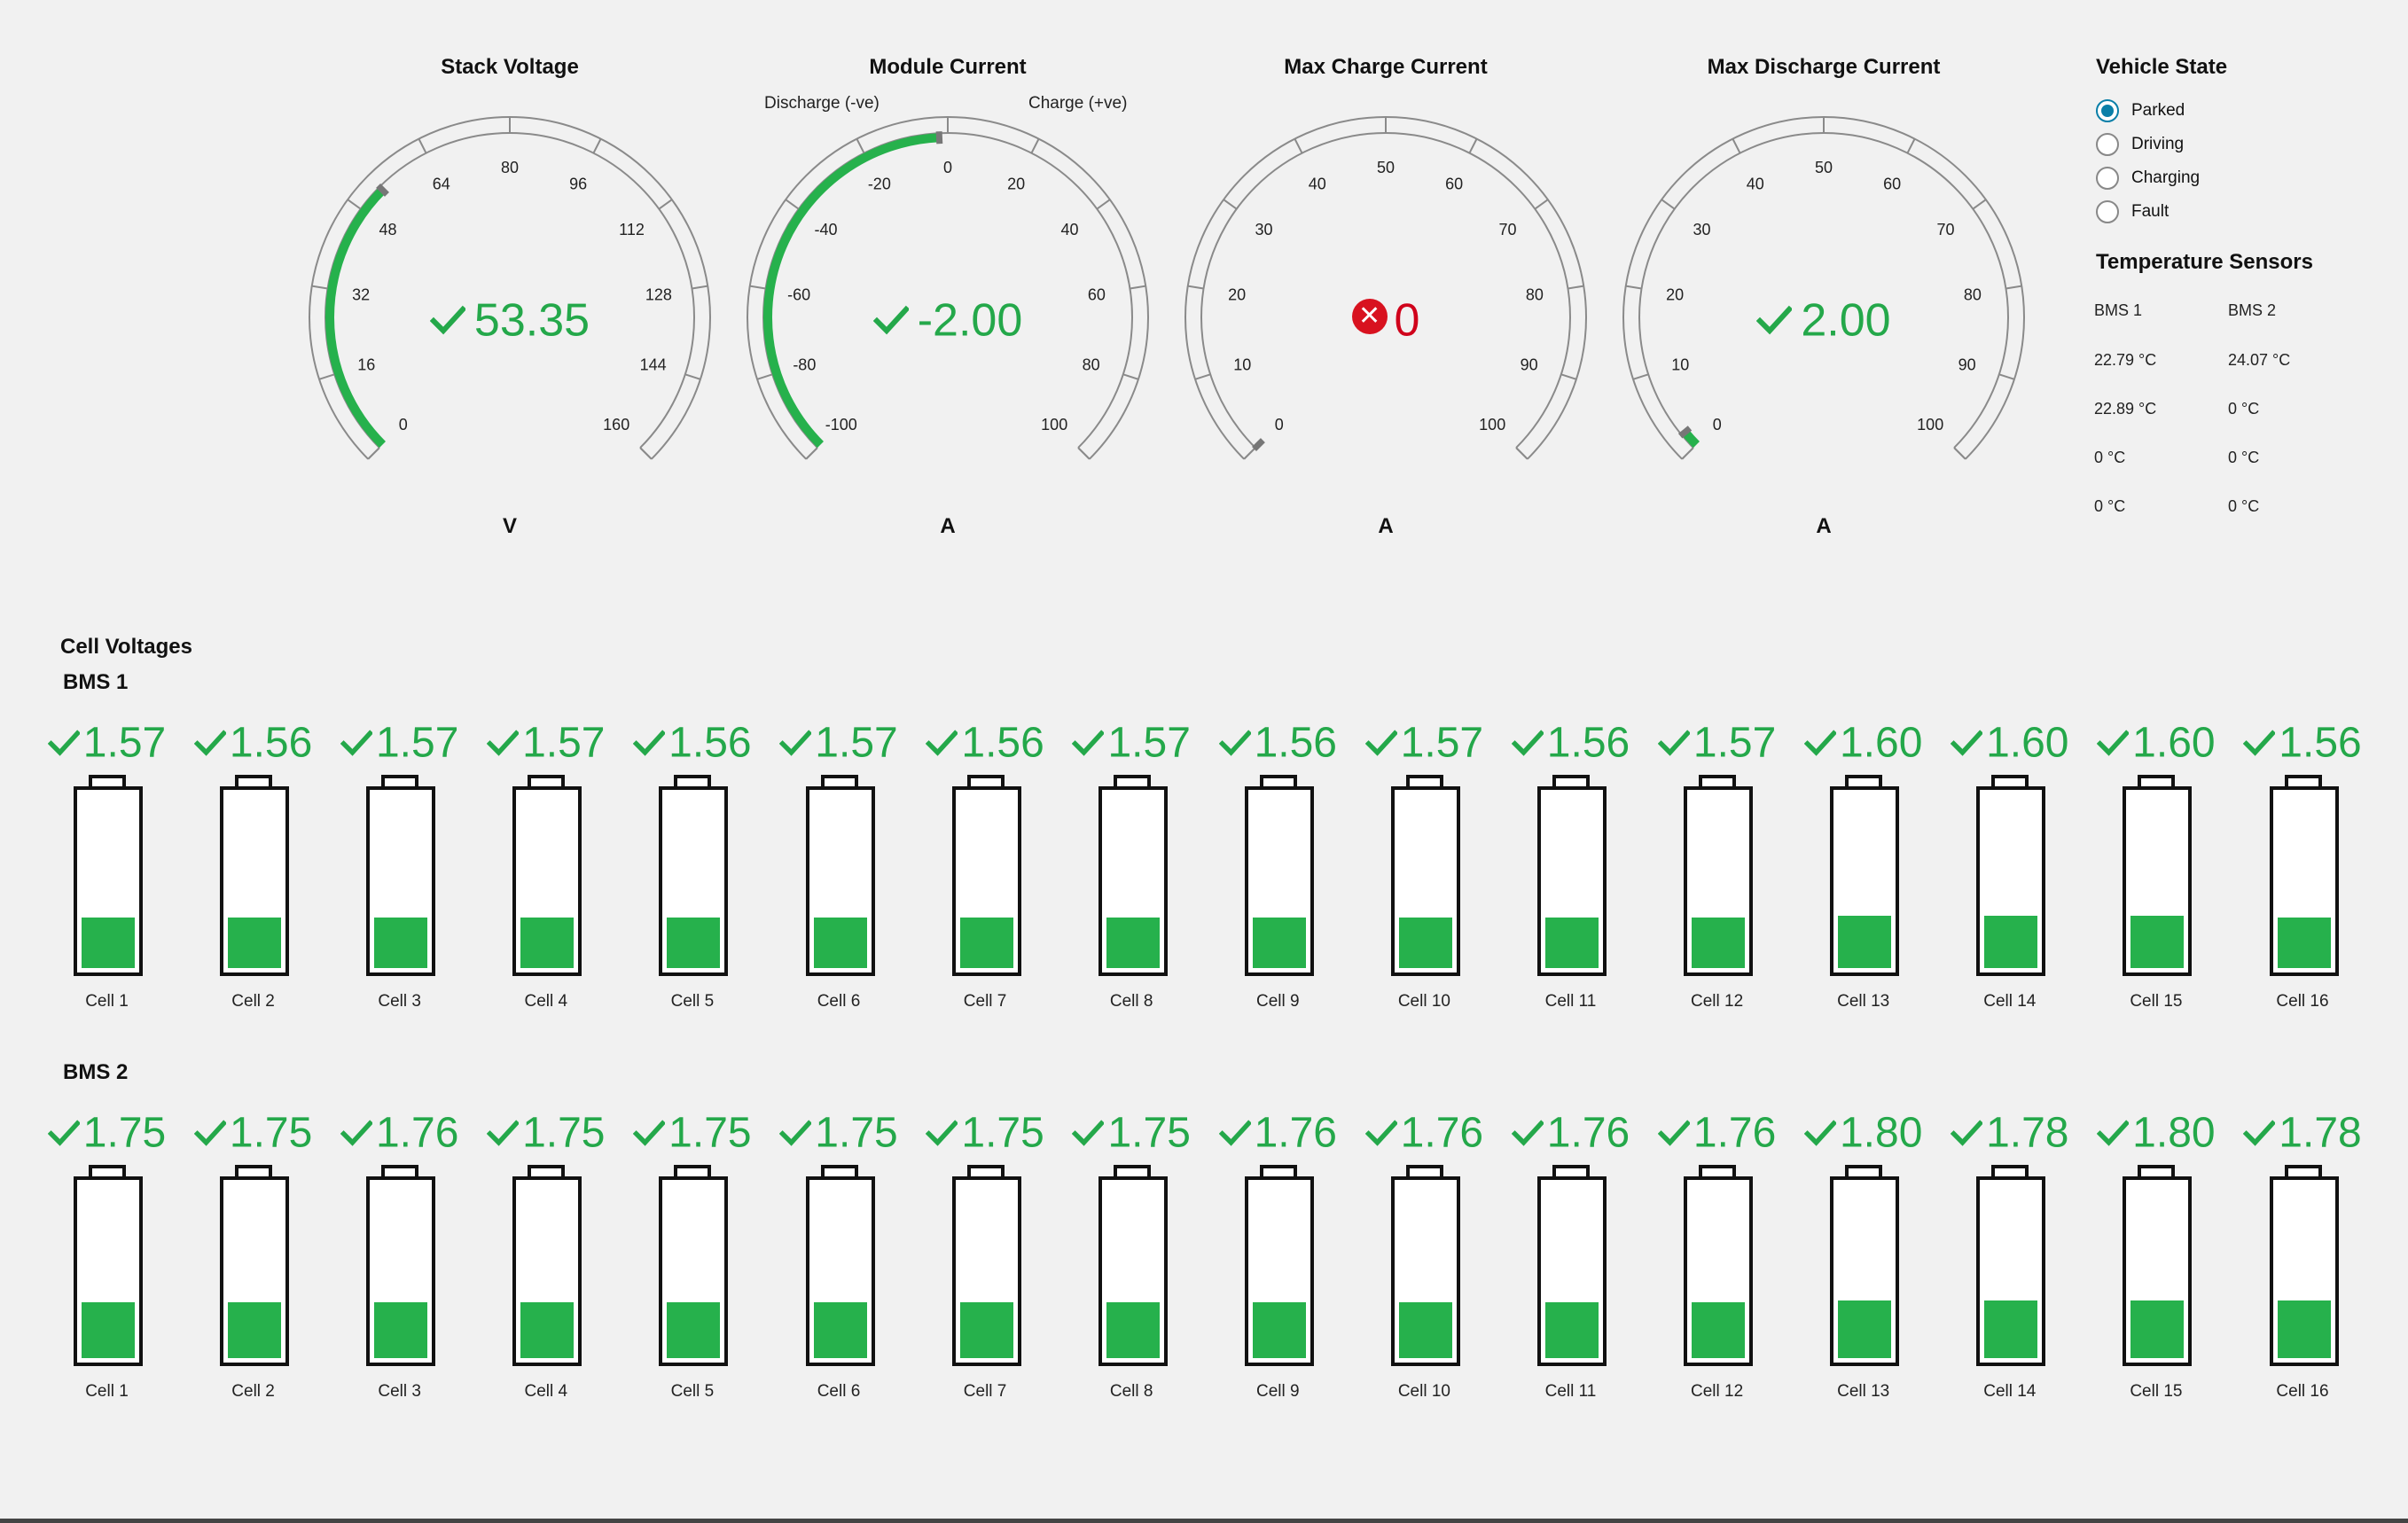 The width and height of the screenshot is (2408, 1523). What do you see at coordinates (1717, 1257) in the screenshot?
I see `battery-cell: 1.76 Cell 12` at bounding box center [1717, 1257].